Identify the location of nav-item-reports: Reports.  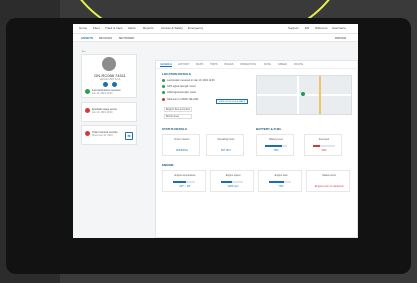
(148, 28).